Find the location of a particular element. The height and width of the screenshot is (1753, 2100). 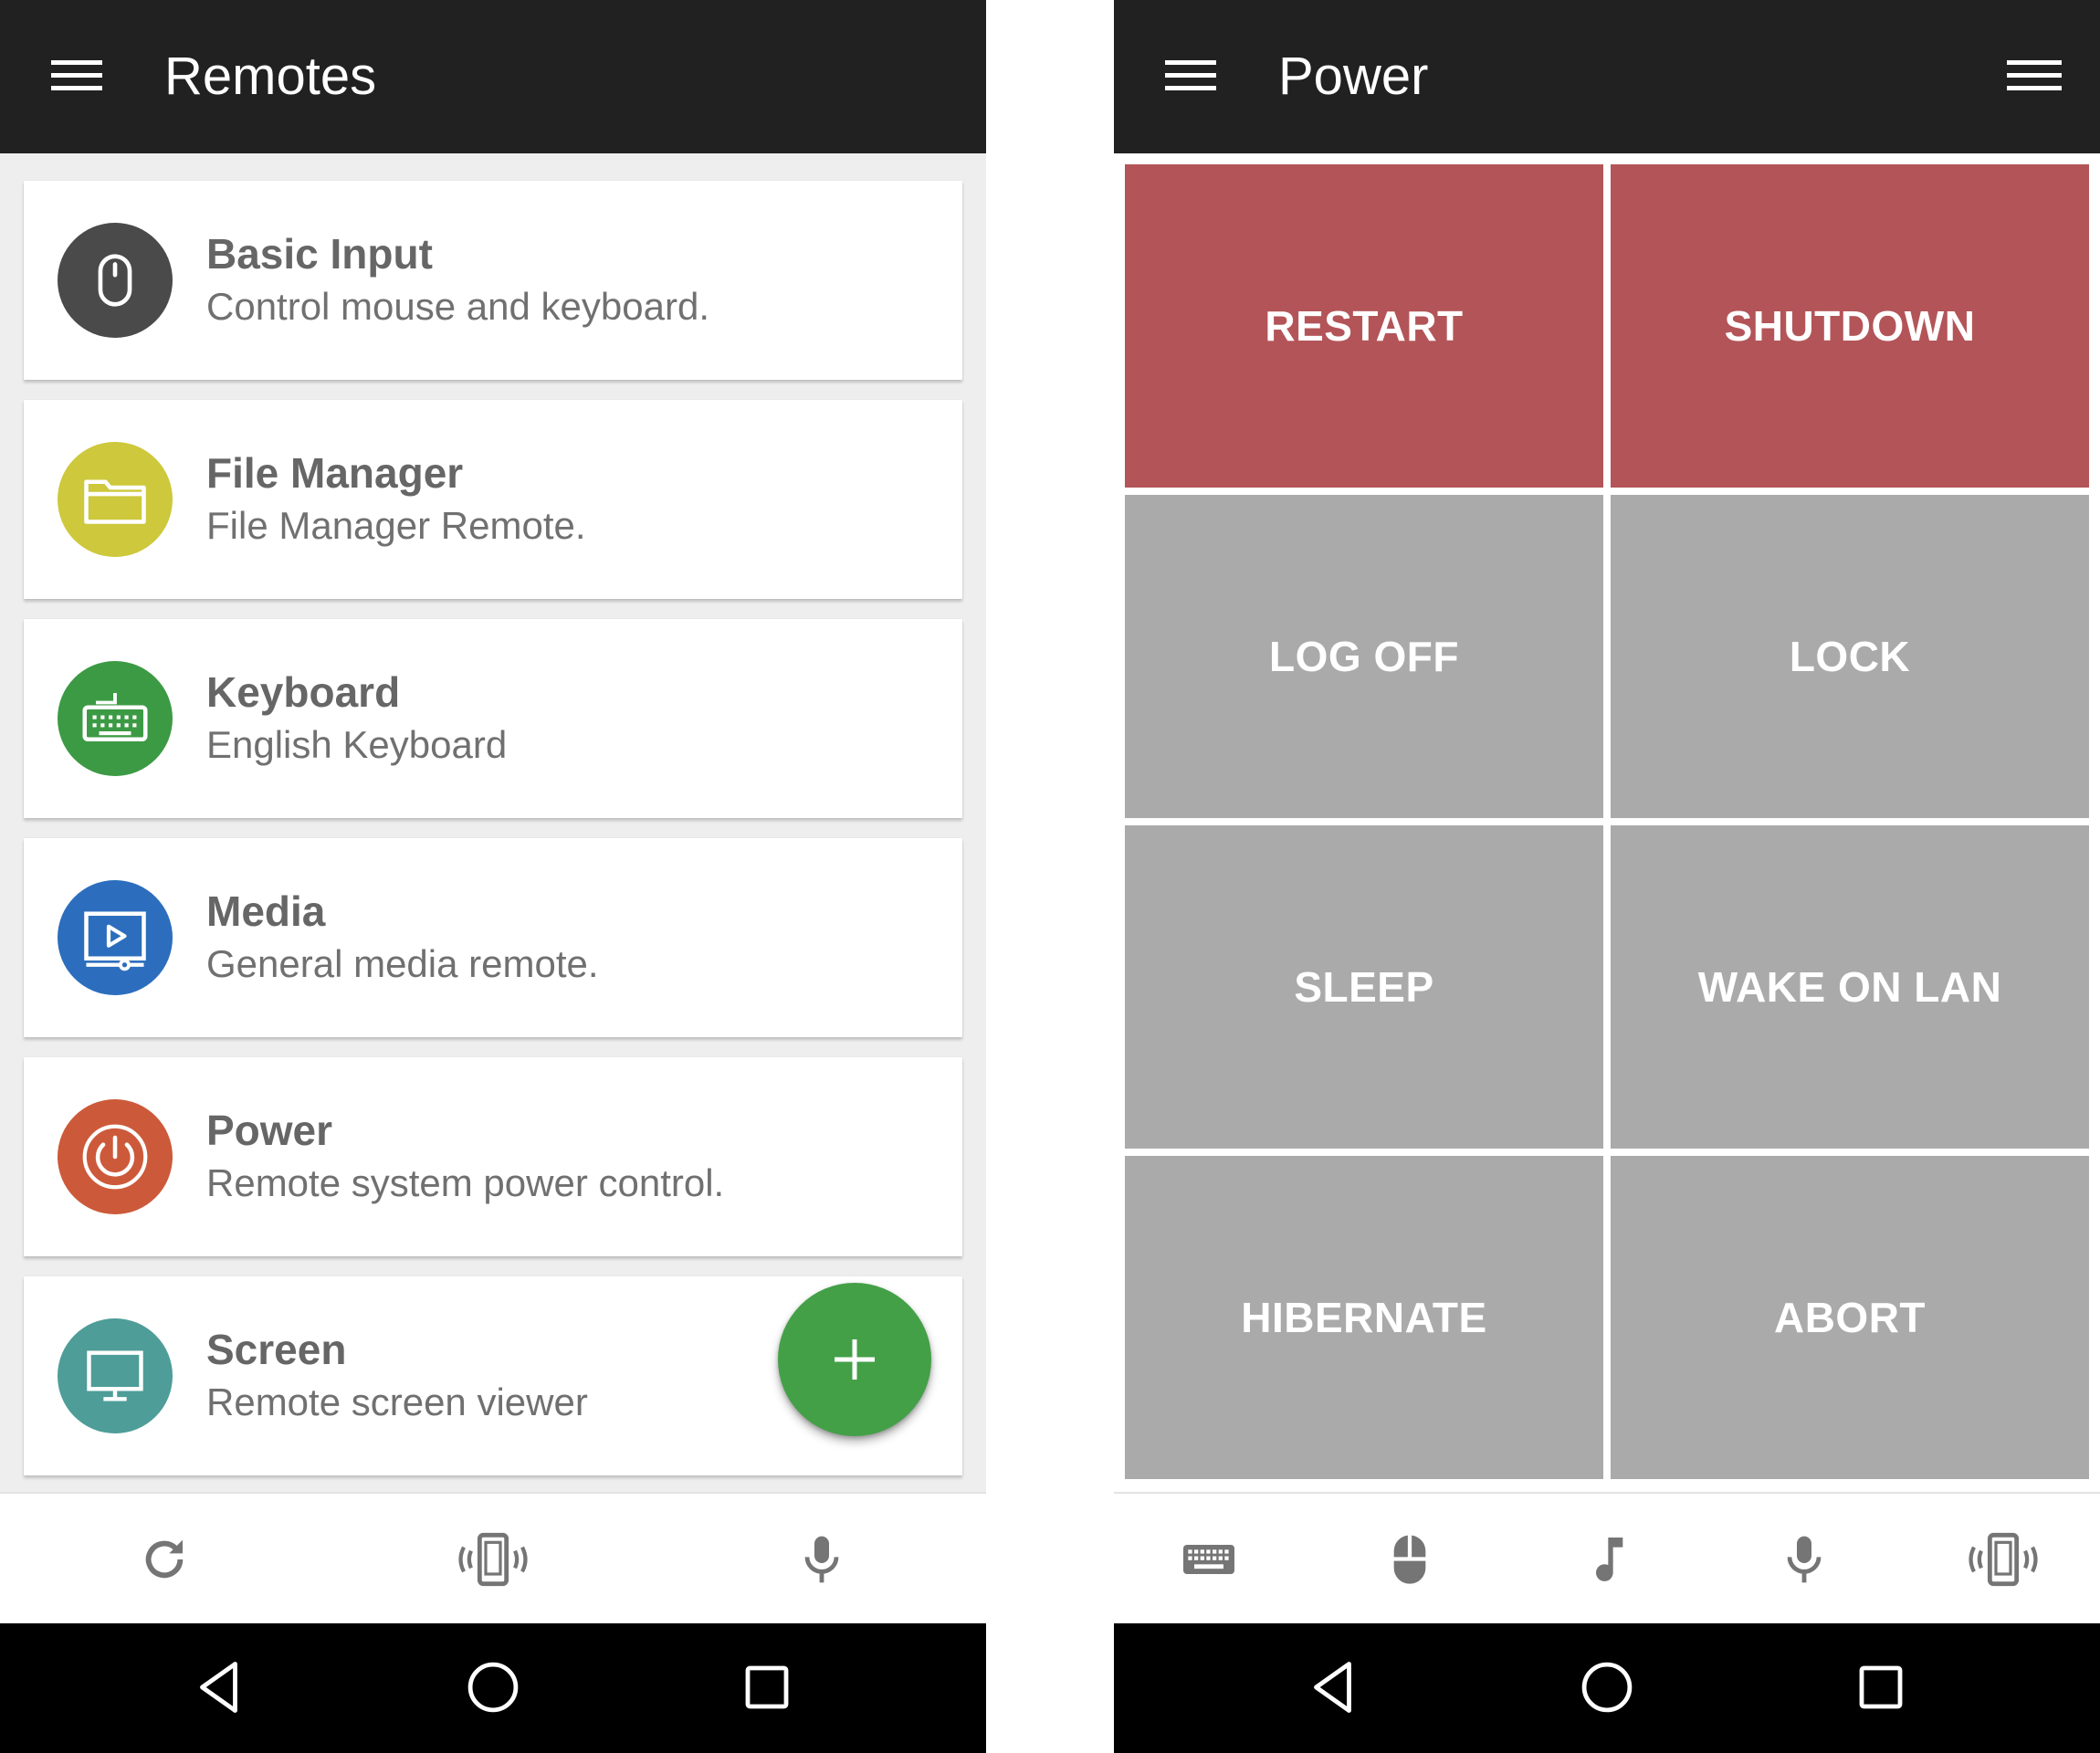

folder-icon is located at coordinates (115, 499).